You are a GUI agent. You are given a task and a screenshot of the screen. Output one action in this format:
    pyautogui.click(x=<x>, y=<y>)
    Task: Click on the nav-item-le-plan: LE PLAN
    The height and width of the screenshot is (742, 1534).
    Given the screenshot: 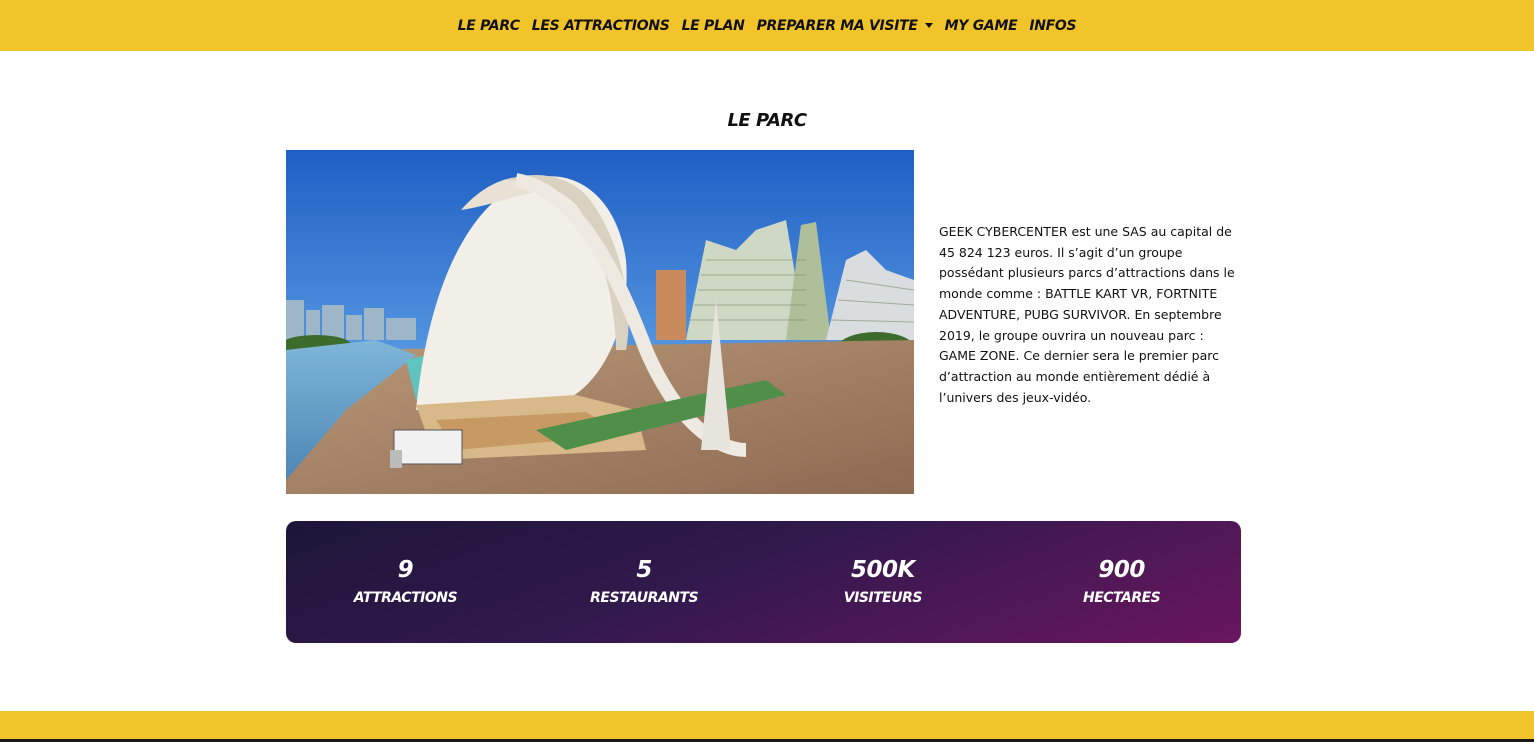 What is the action you would take?
    pyautogui.click(x=713, y=26)
    